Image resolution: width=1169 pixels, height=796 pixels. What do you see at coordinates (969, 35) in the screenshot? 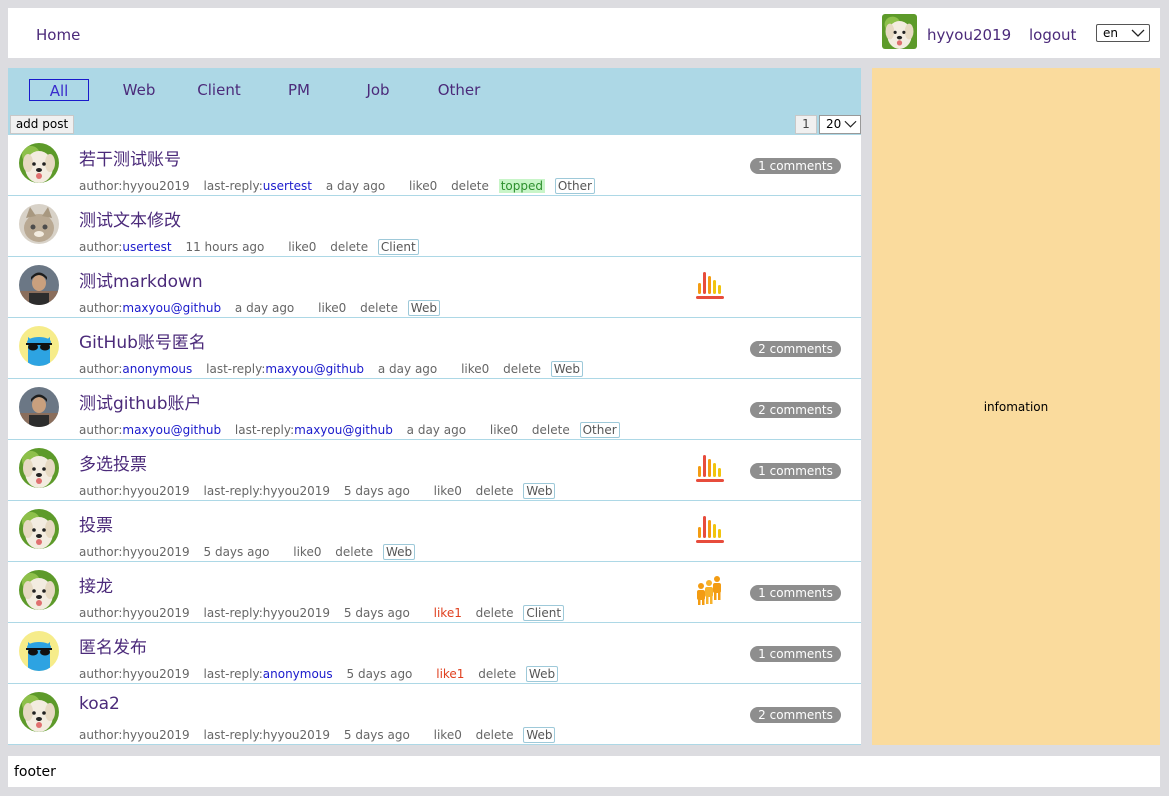
I see `username-link: hyyou2019` at bounding box center [969, 35].